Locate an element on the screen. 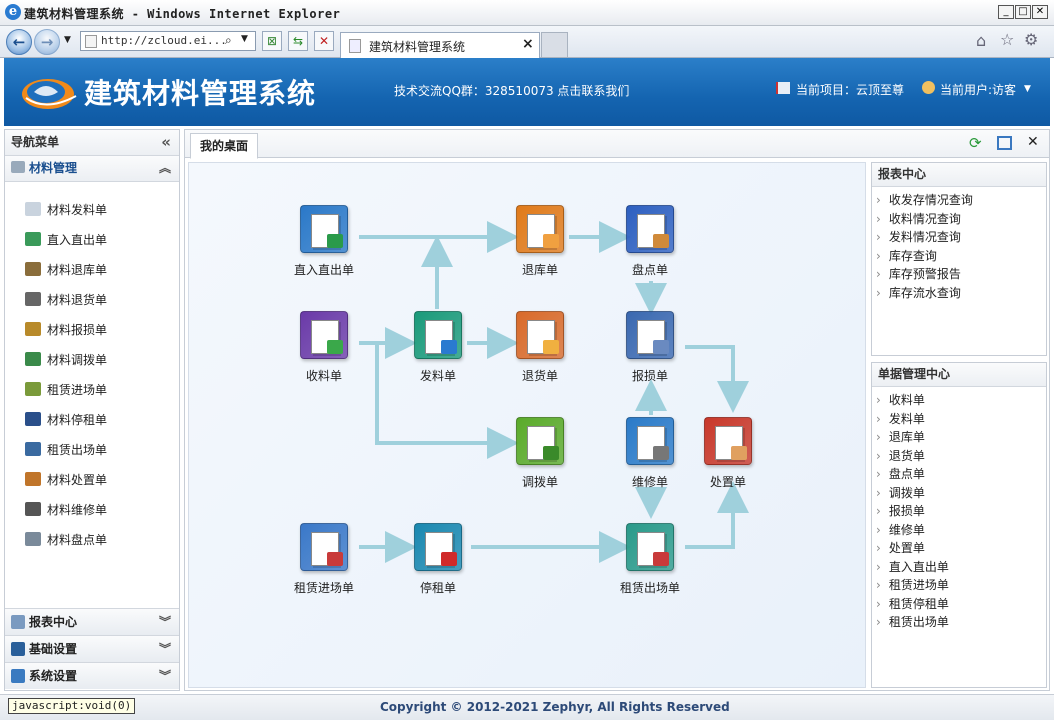 This screenshot has width=1054, height=724. workflow-node-diaobo: 调拨单 is located at coordinates (540, 453).